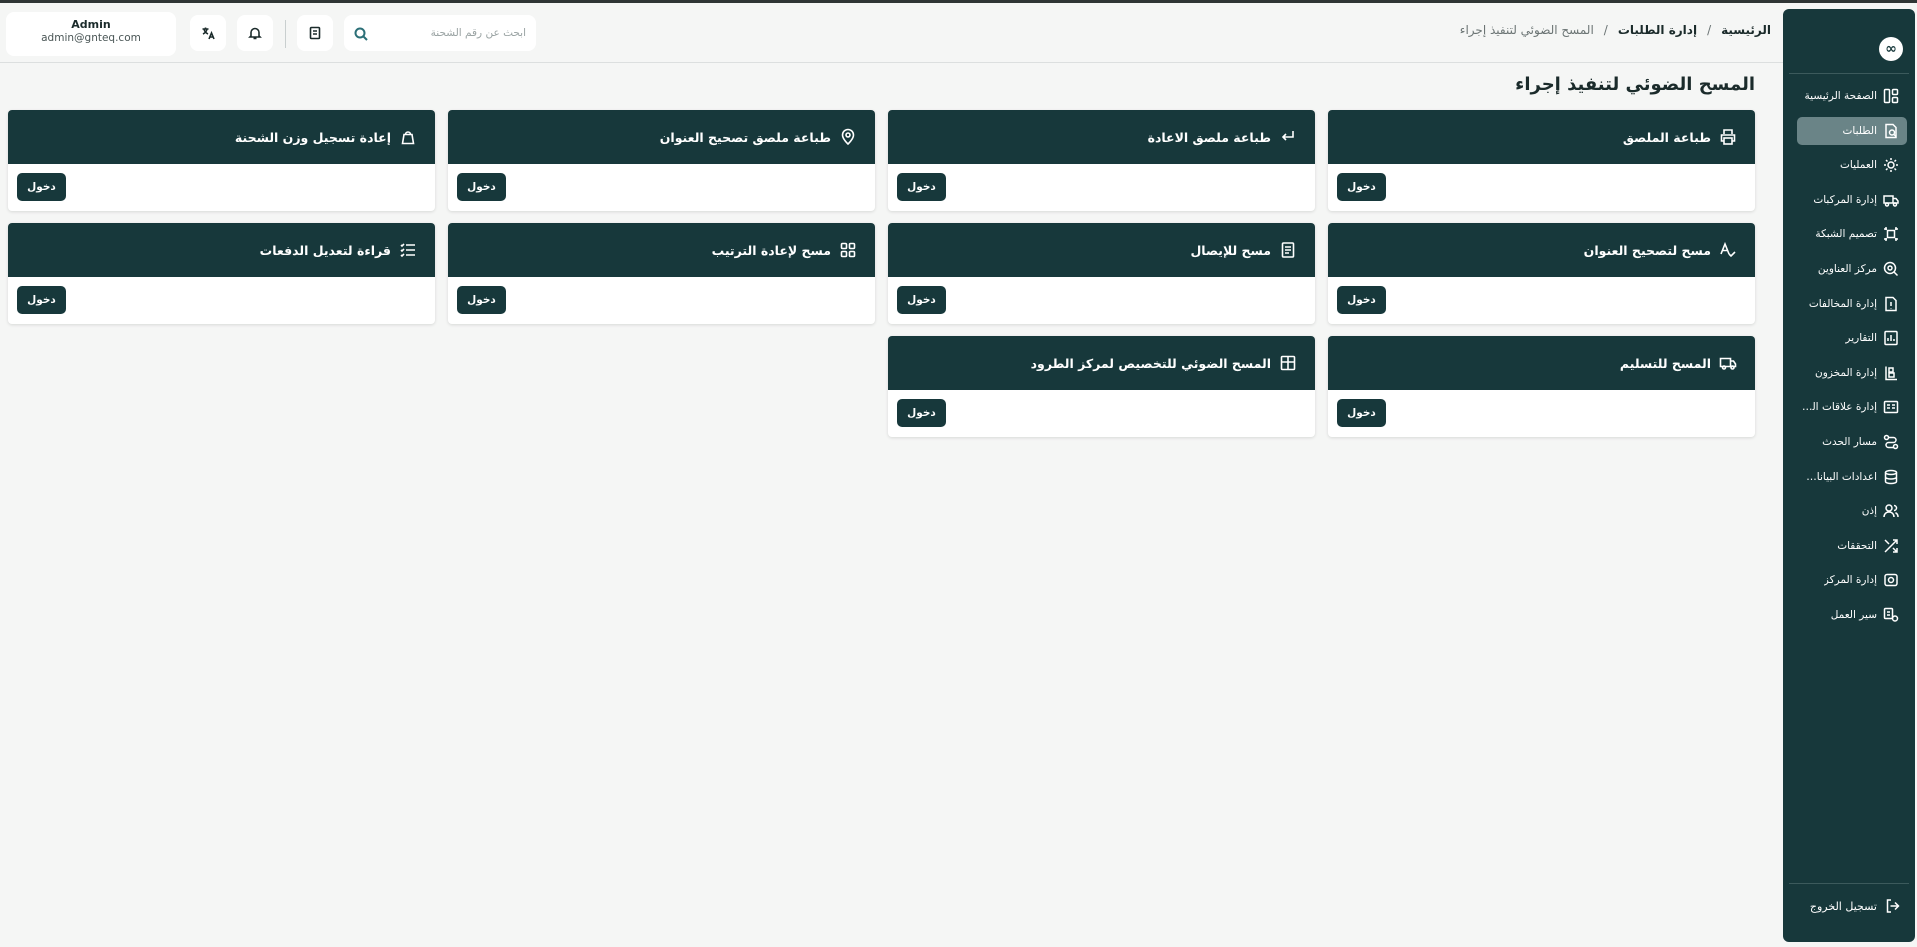 This screenshot has width=1917, height=947. What do you see at coordinates (848, 250) in the screenshot?
I see `grid-icon` at bounding box center [848, 250].